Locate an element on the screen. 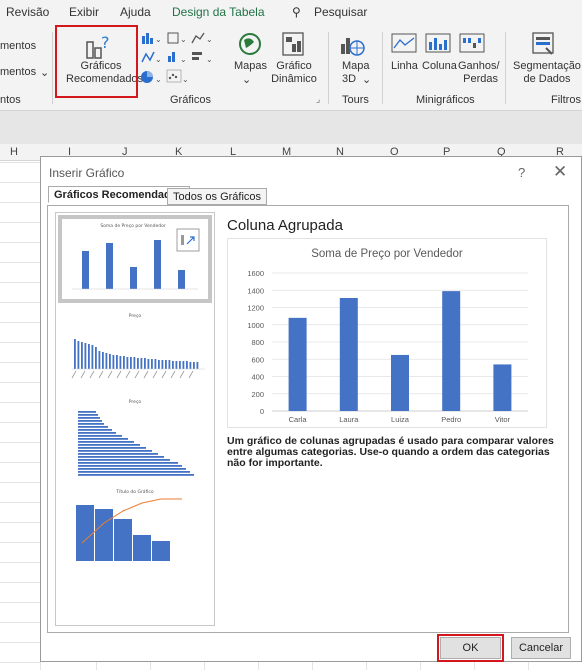 This screenshot has width=582, height=670. help-icon: ? is located at coordinates (521, 172).